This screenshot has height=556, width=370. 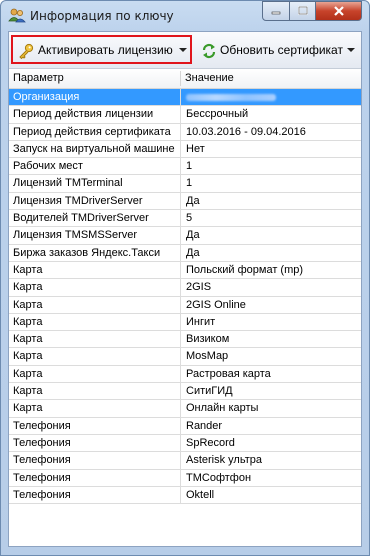 What do you see at coordinates (209, 78) in the screenshot?
I see `column-header-value: Значение` at bounding box center [209, 78].